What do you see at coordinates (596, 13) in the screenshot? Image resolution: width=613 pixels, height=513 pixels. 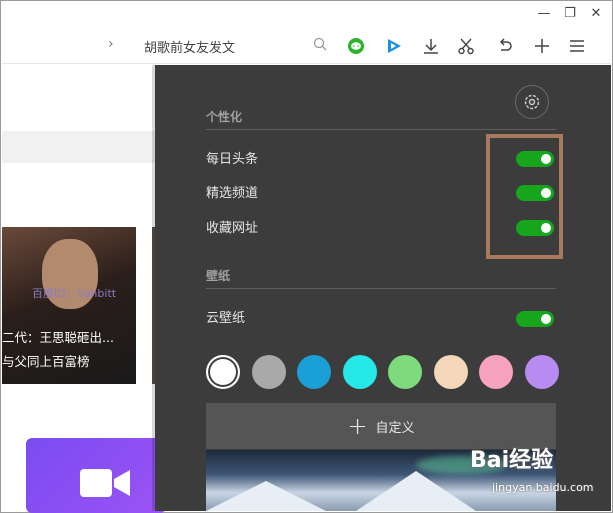 I see `close-icon: ✕` at bounding box center [596, 13].